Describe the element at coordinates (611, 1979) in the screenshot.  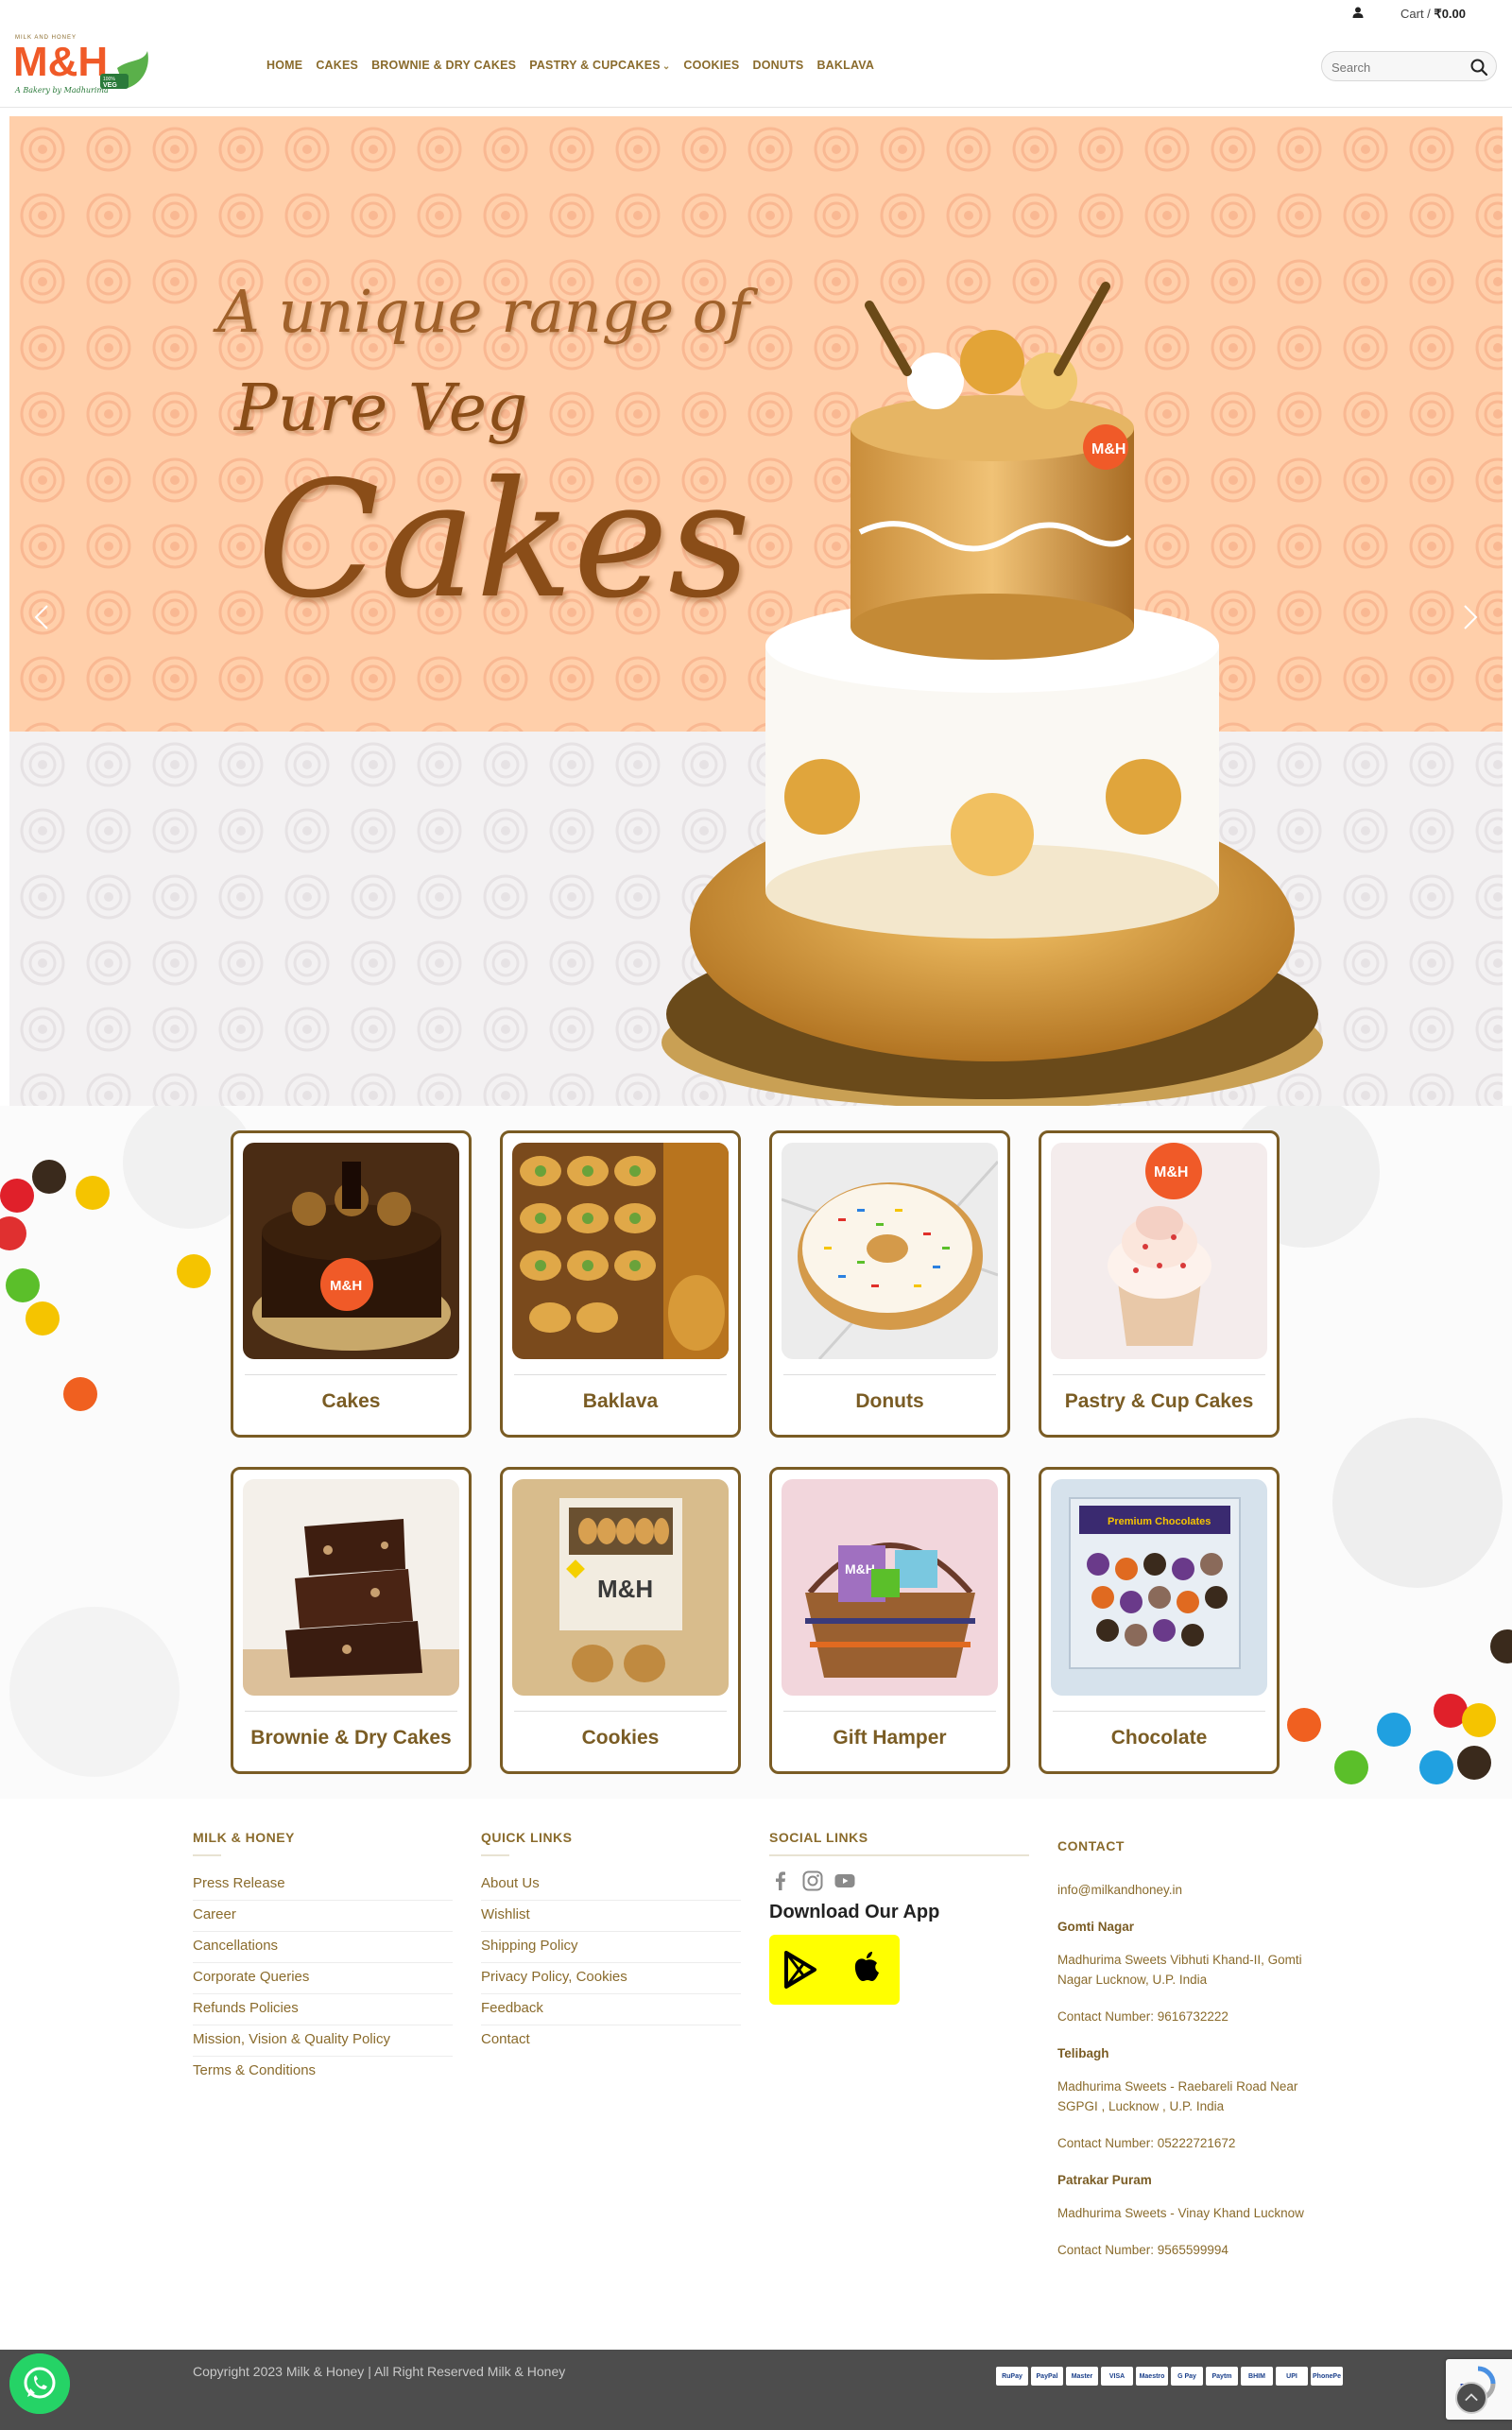
I see `footer-link: Privacy Policy, Cookies` at that location.